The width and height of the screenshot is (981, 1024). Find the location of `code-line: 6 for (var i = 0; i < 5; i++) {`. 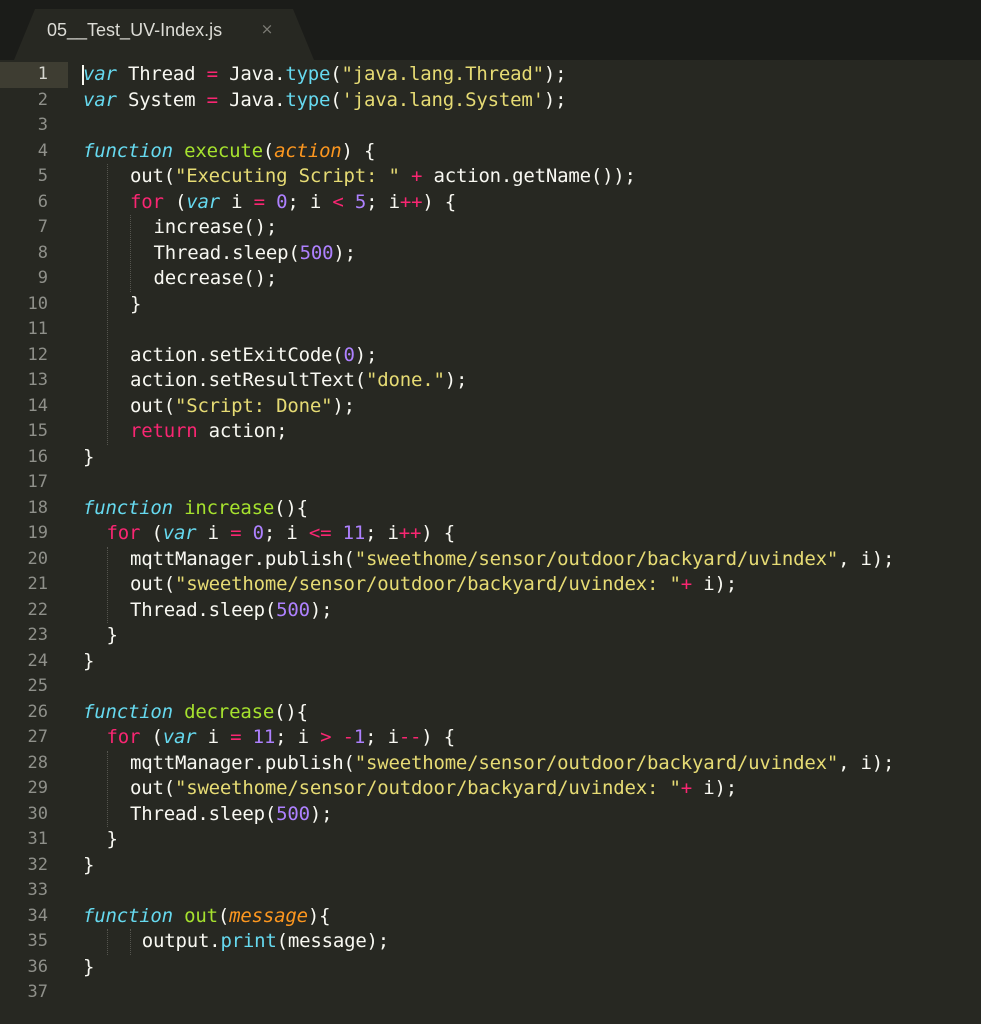

code-line: 6 for (var i = 0; i < 5; i++) { is located at coordinates (490, 203).